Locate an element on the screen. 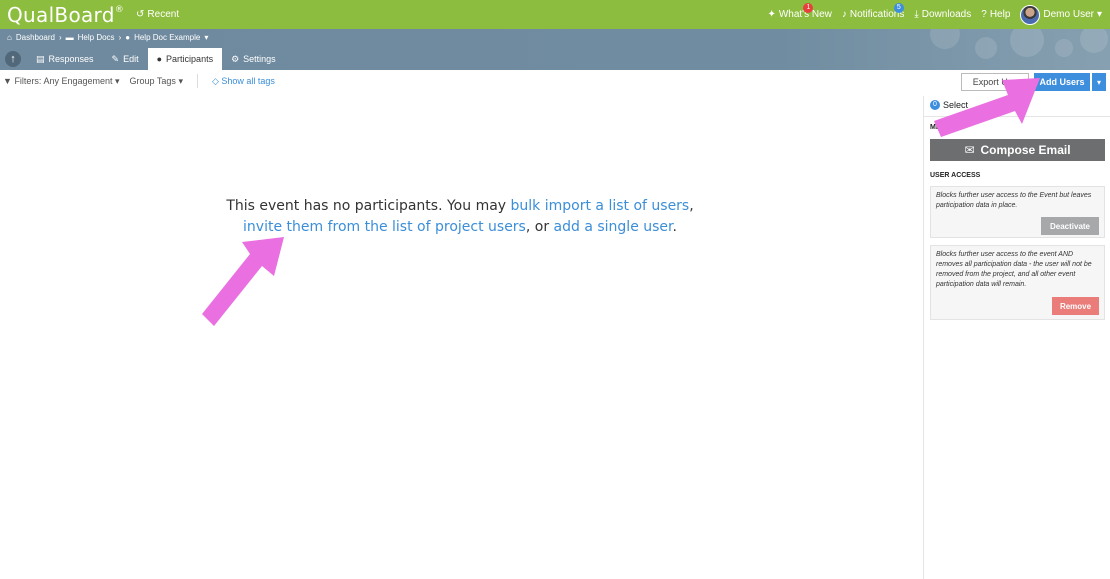  arrow-to-add-users is located at coordinates (987, 107).